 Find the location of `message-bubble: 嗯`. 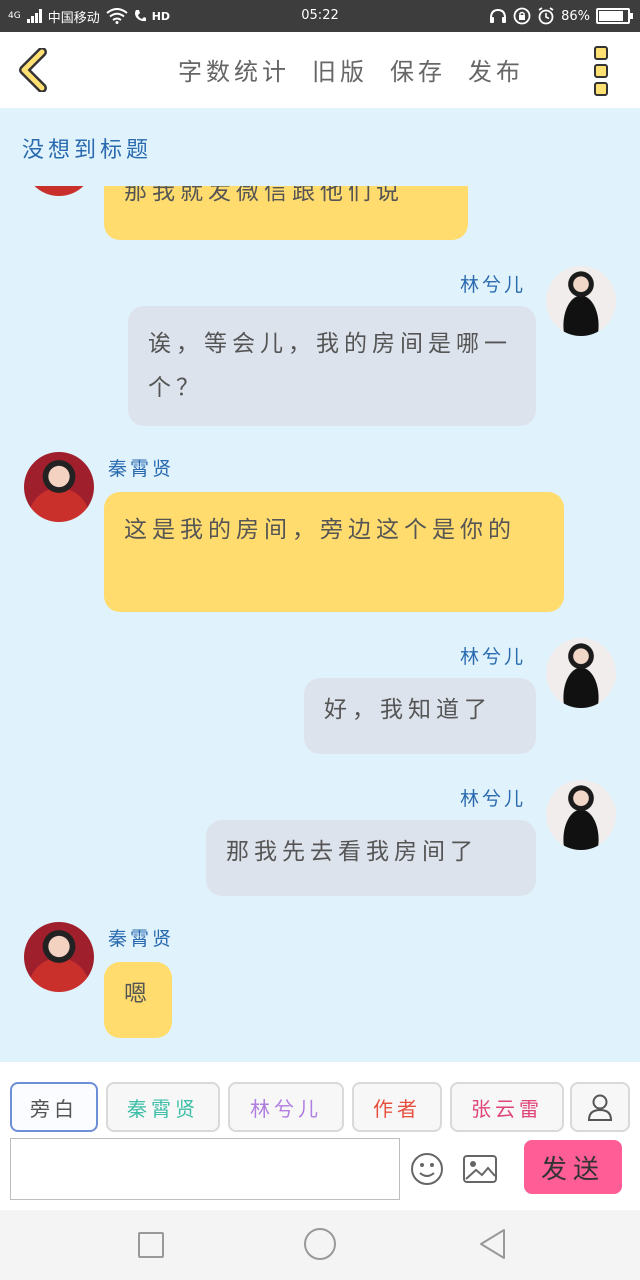

message-bubble: 嗯 is located at coordinates (138, 1000).